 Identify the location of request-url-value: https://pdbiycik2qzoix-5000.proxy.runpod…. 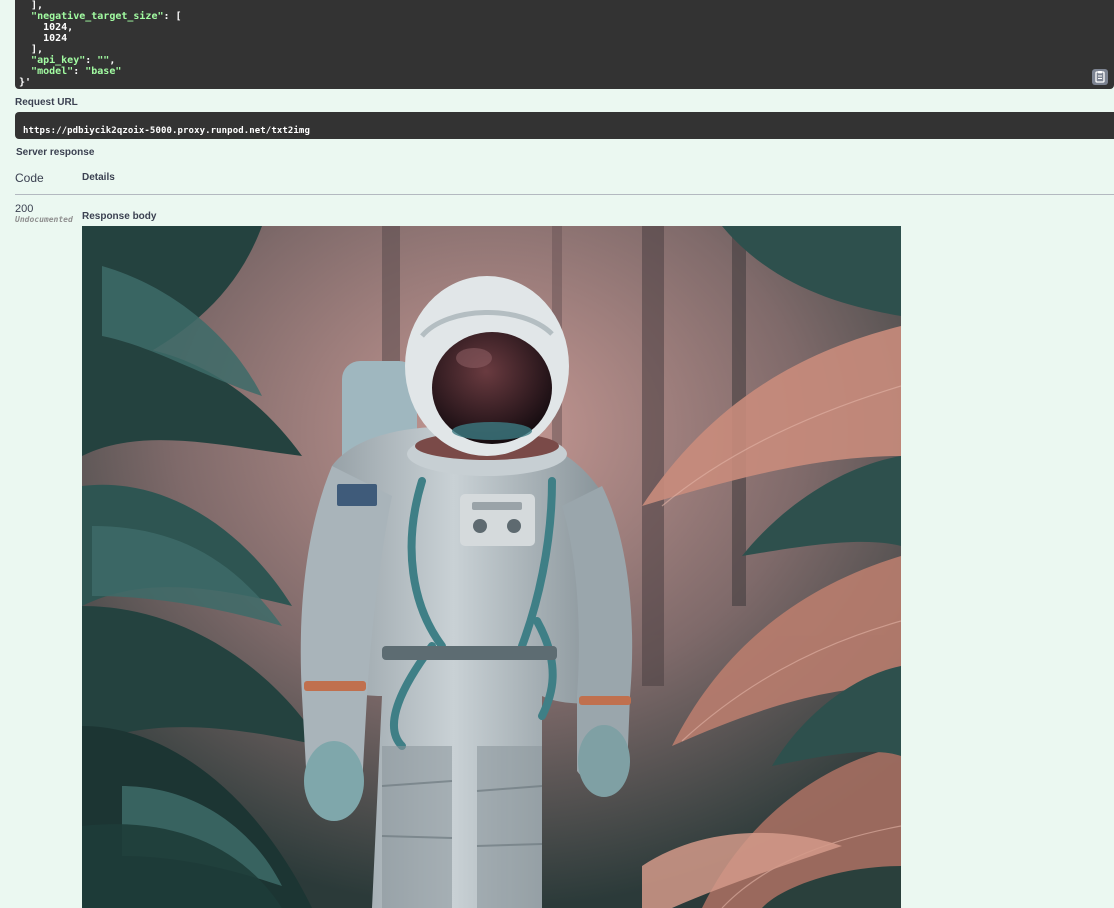
(166, 131).